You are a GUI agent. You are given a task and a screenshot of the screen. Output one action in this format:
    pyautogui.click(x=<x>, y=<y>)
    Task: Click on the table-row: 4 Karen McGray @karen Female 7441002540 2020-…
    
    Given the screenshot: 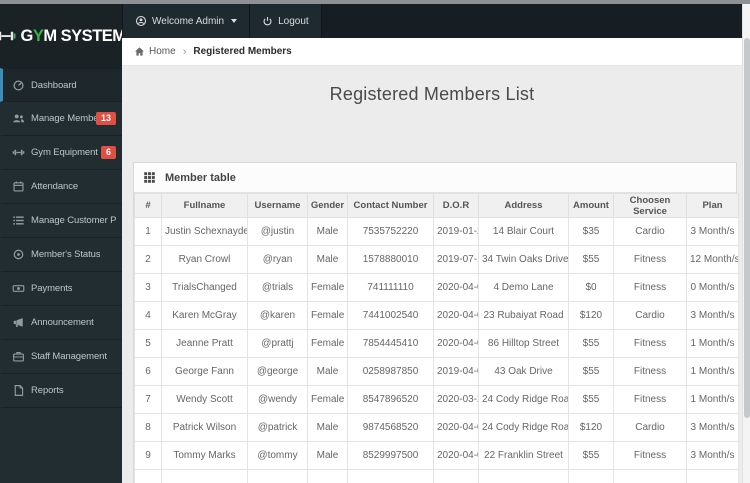 What is the action you would take?
    pyautogui.click(x=436, y=315)
    